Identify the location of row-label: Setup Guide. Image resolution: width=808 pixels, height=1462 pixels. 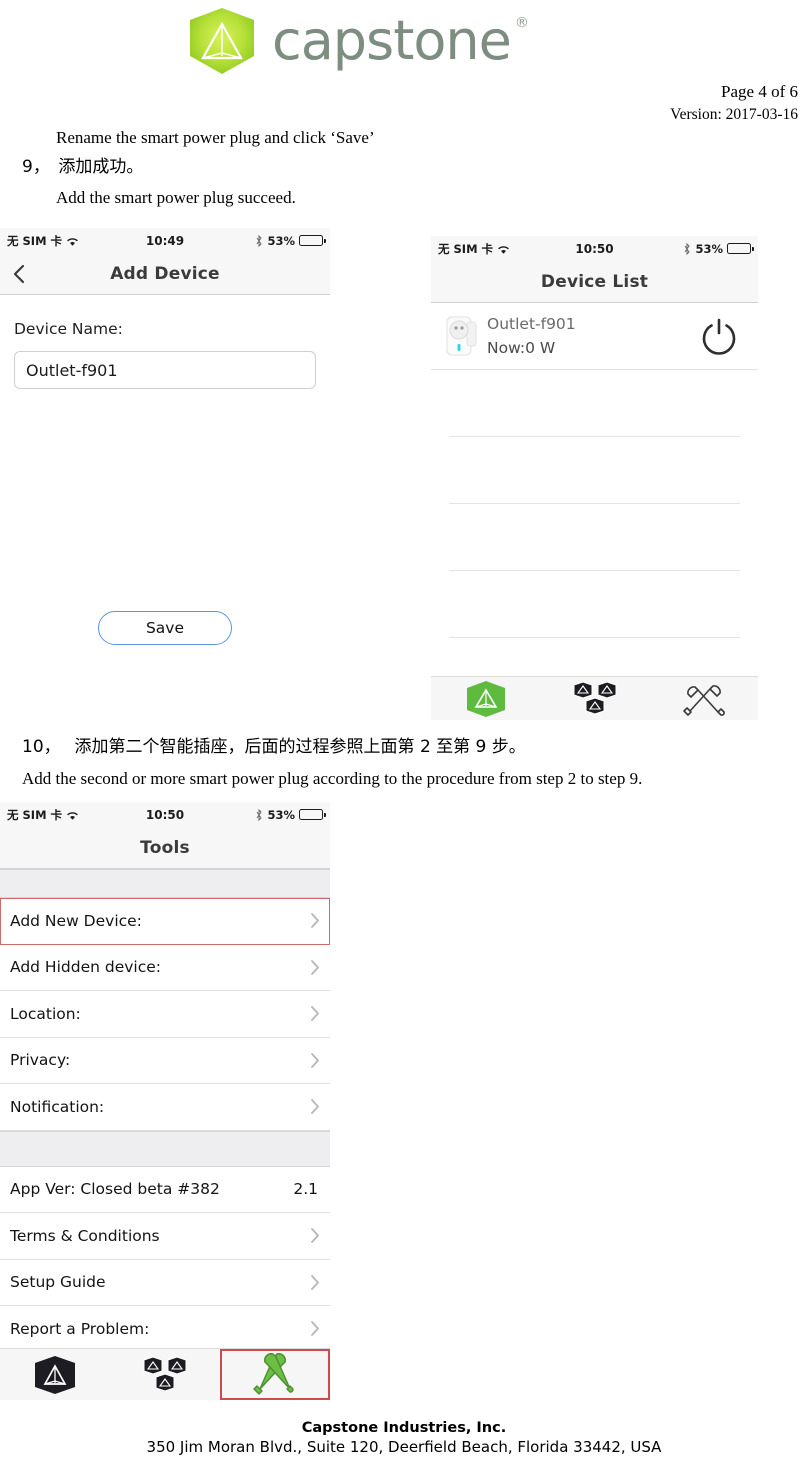
(58, 1282).